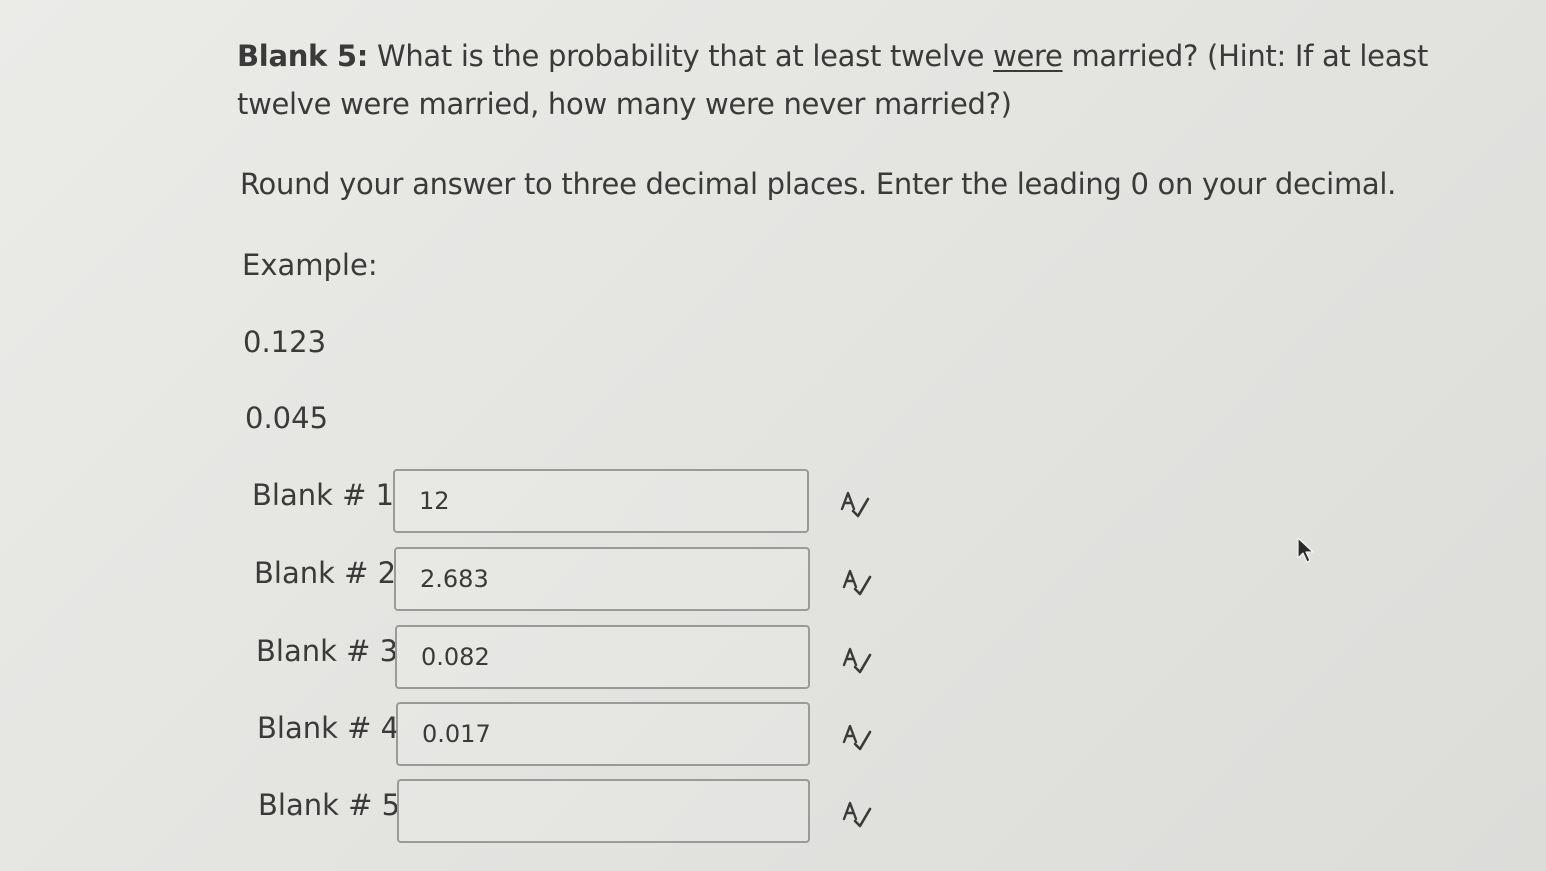  Describe the element at coordinates (303, 56) in the screenshot. I see `question-prefix: Blank 5:` at that location.